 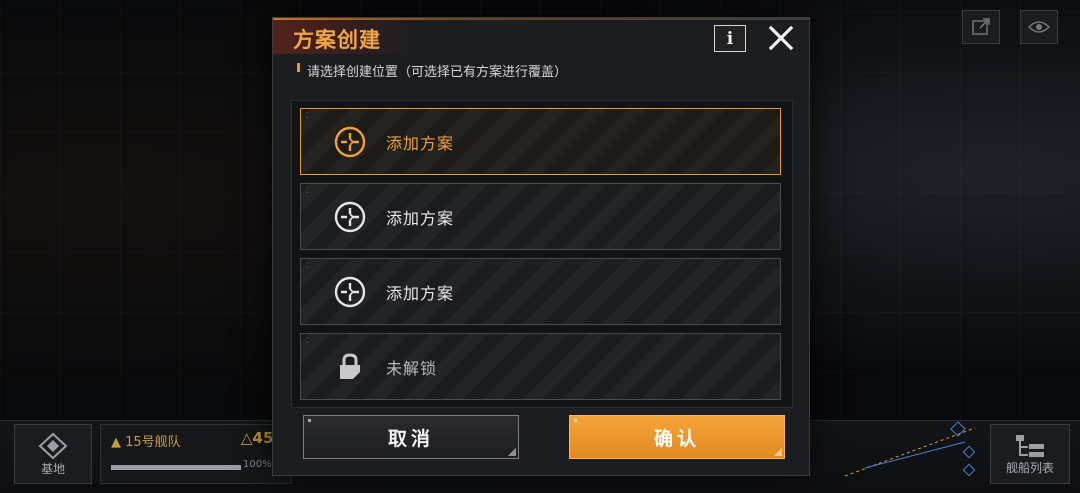 What do you see at coordinates (1039, 27) in the screenshot?
I see `eye-icon` at bounding box center [1039, 27].